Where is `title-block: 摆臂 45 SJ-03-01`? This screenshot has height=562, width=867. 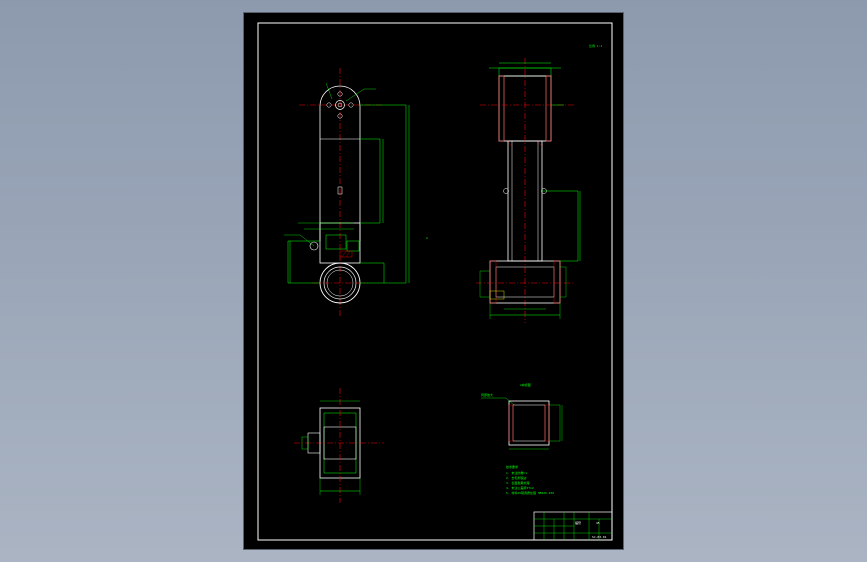
title-block: 摆臂 45 SJ-03-01 is located at coordinates (573, 526).